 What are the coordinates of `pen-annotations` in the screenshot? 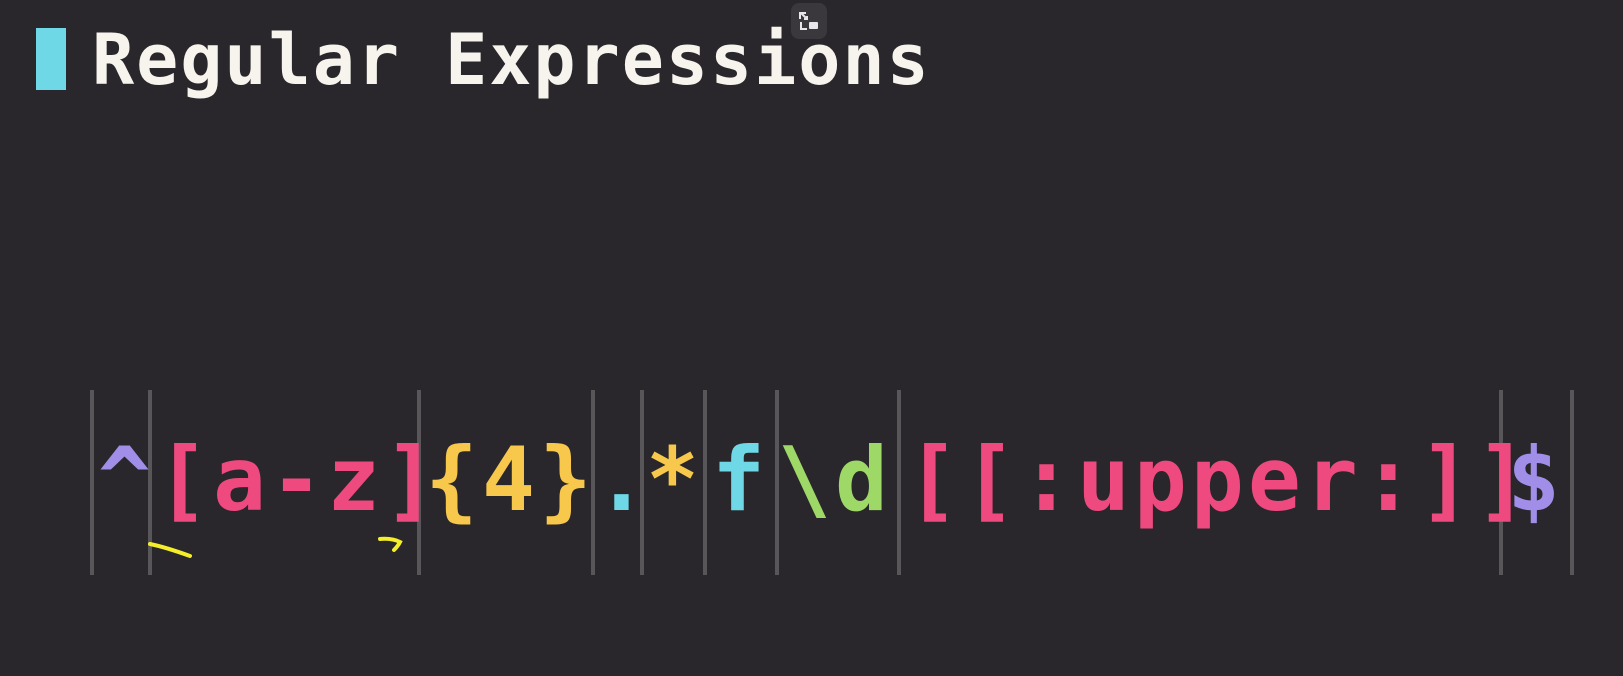 It's located at (275, 547).